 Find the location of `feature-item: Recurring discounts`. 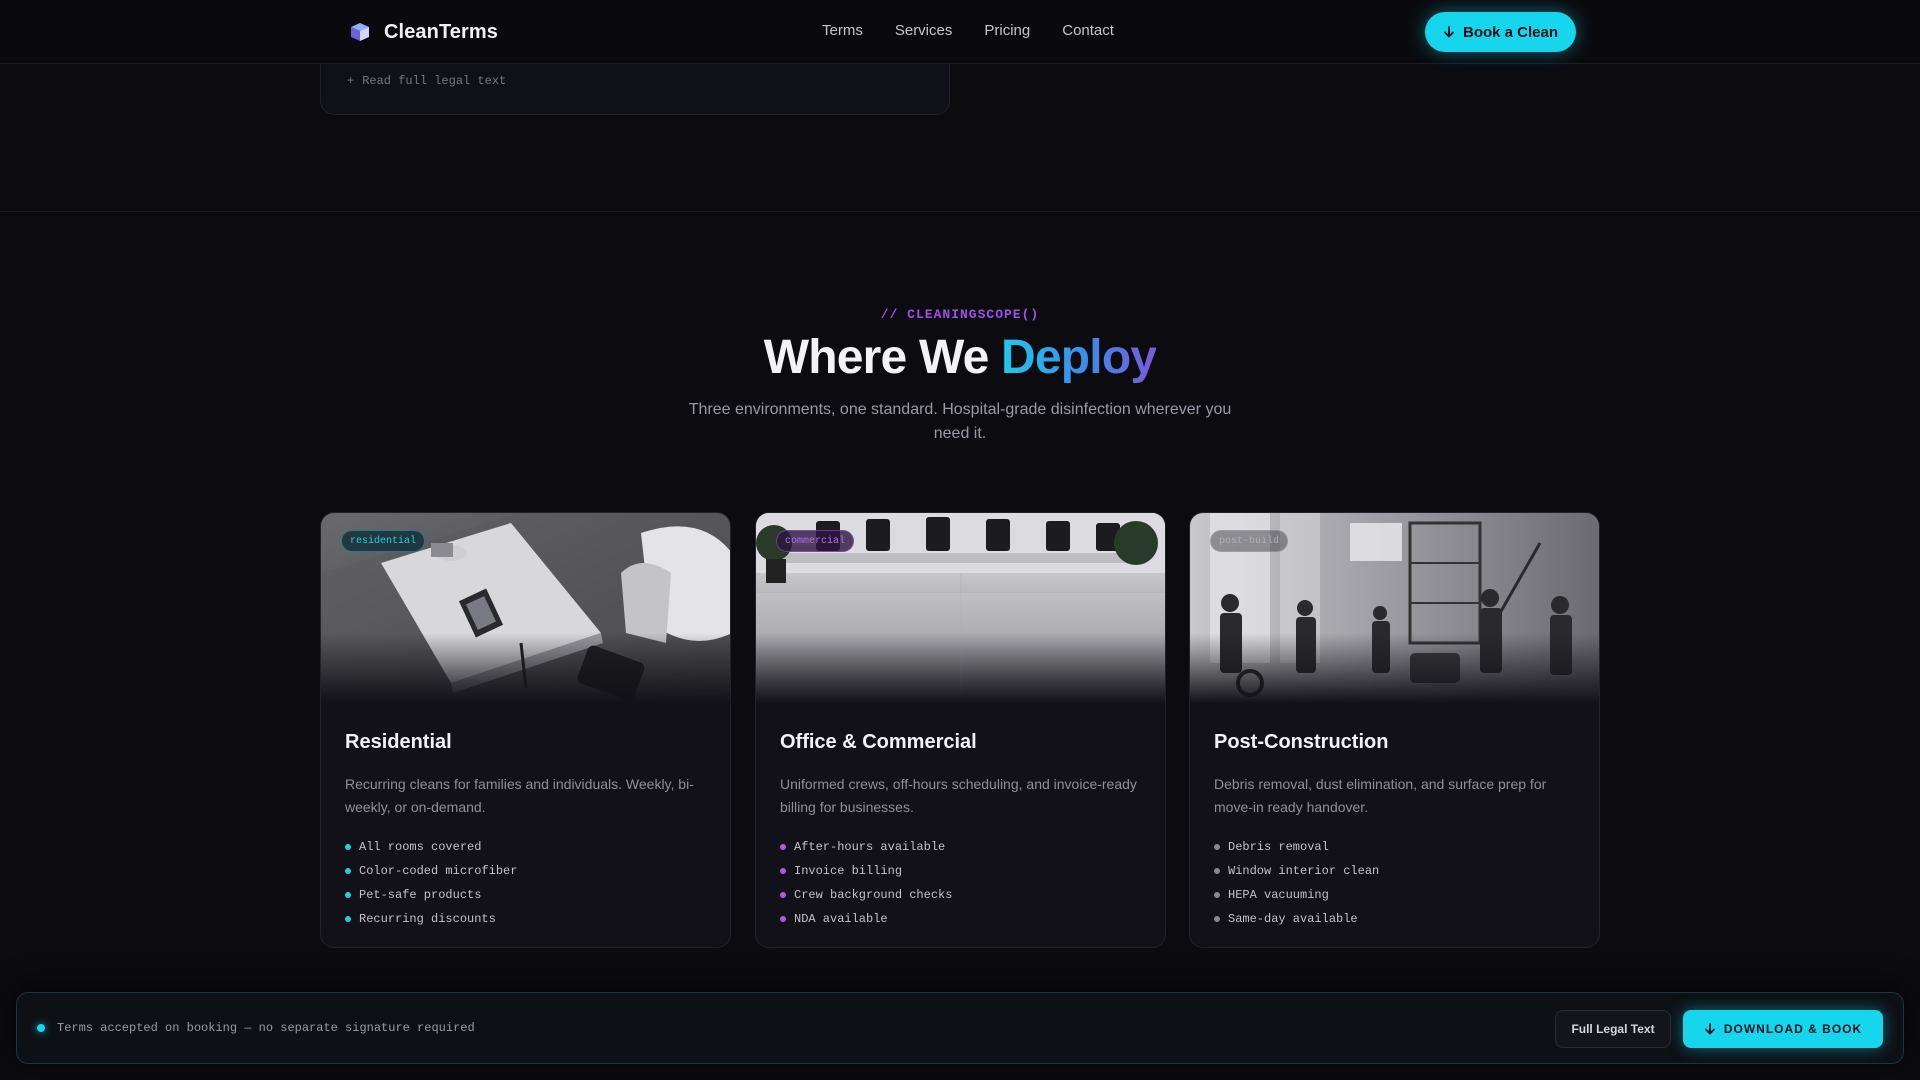

feature-item: Recurring discounts is located at coordinates (431, 919).